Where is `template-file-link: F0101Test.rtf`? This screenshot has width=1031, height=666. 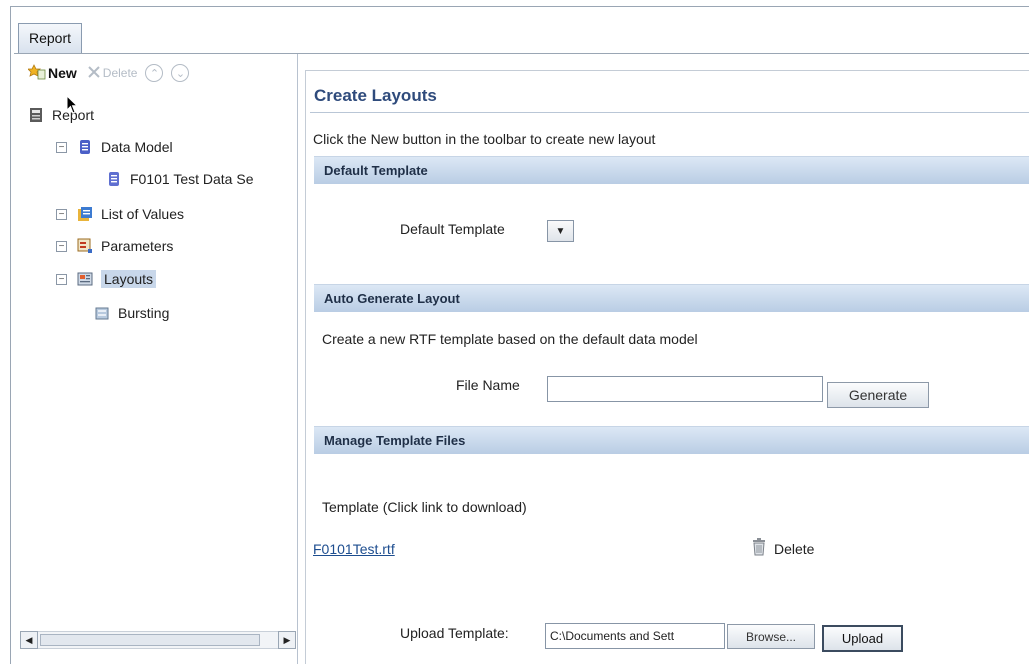
template-file-link: F0101Test.rtf is located at coordinates (354, 549).